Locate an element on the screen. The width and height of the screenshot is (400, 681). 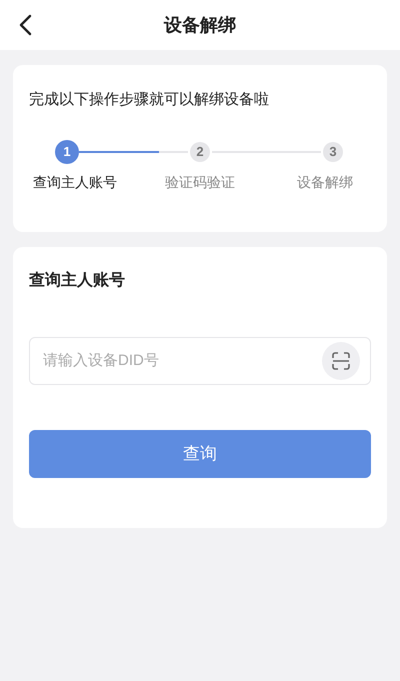
scan-icon is located at coordinates (341, 361).